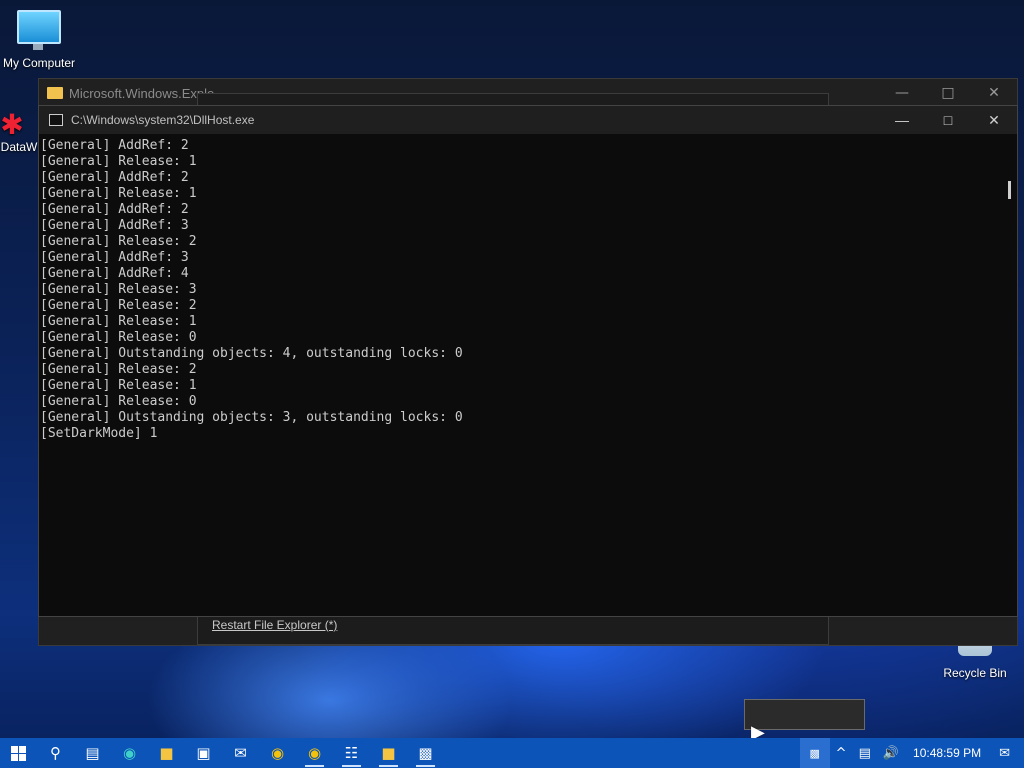  Describe the element at coordinates (39, 30) in the screenshot. I see `computer-icon` at that location.